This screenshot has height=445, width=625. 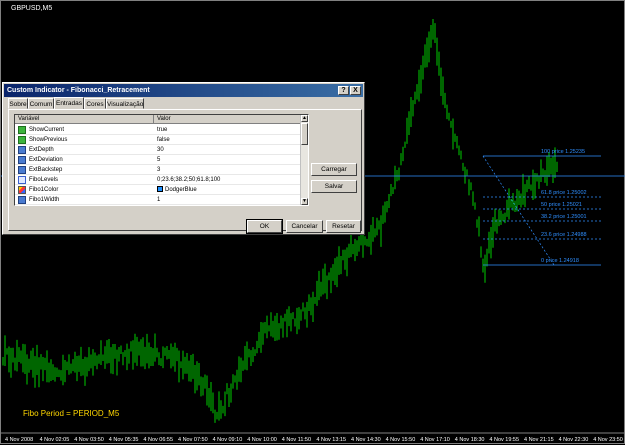 I want to click on param-name: ShowCurrent, so click(x=47, y=130).